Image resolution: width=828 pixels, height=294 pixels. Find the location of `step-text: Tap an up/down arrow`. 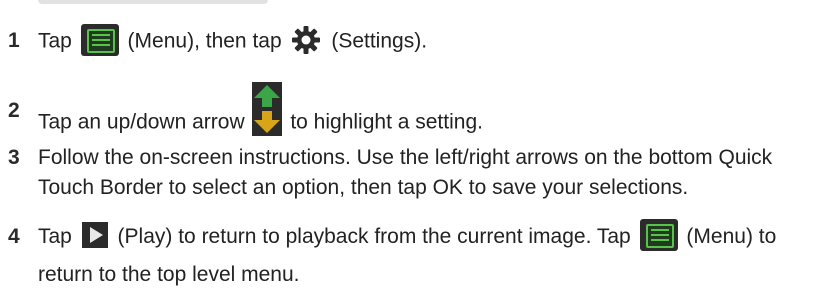

step-text: Tap an up/down arrow is located at coordinates (141, 122).